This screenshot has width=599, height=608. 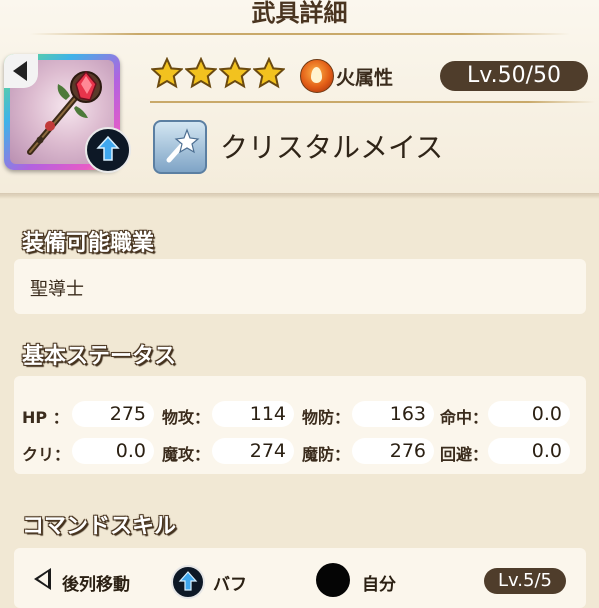 I want to click on stat-label-matk: 魔攻：, so click(x=186, y=454).